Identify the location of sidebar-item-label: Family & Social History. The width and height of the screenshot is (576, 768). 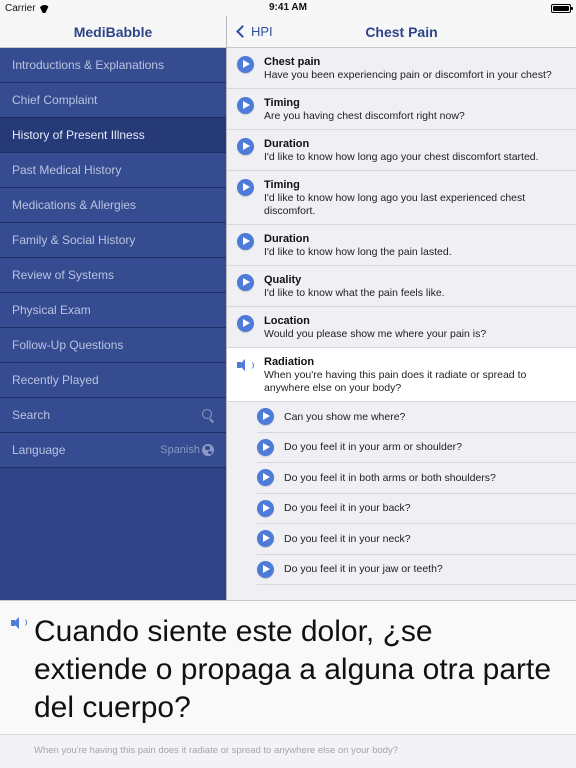
(74, 240).